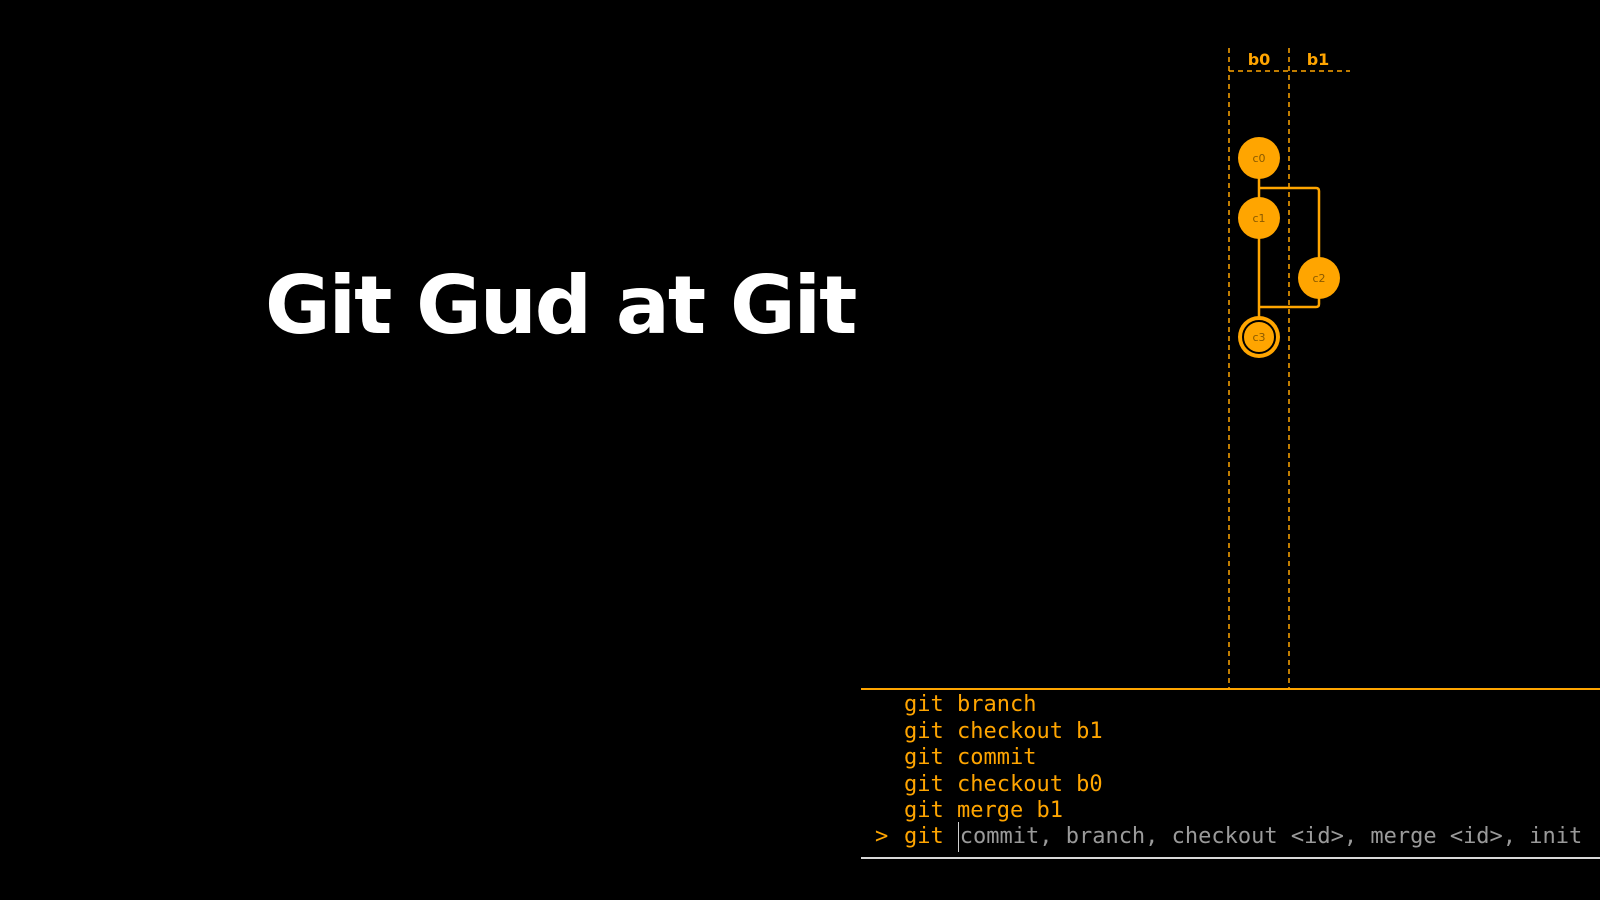 The image size is (1600, 900). I want to click on commit-label-c0: c0, so click(1258, 158).